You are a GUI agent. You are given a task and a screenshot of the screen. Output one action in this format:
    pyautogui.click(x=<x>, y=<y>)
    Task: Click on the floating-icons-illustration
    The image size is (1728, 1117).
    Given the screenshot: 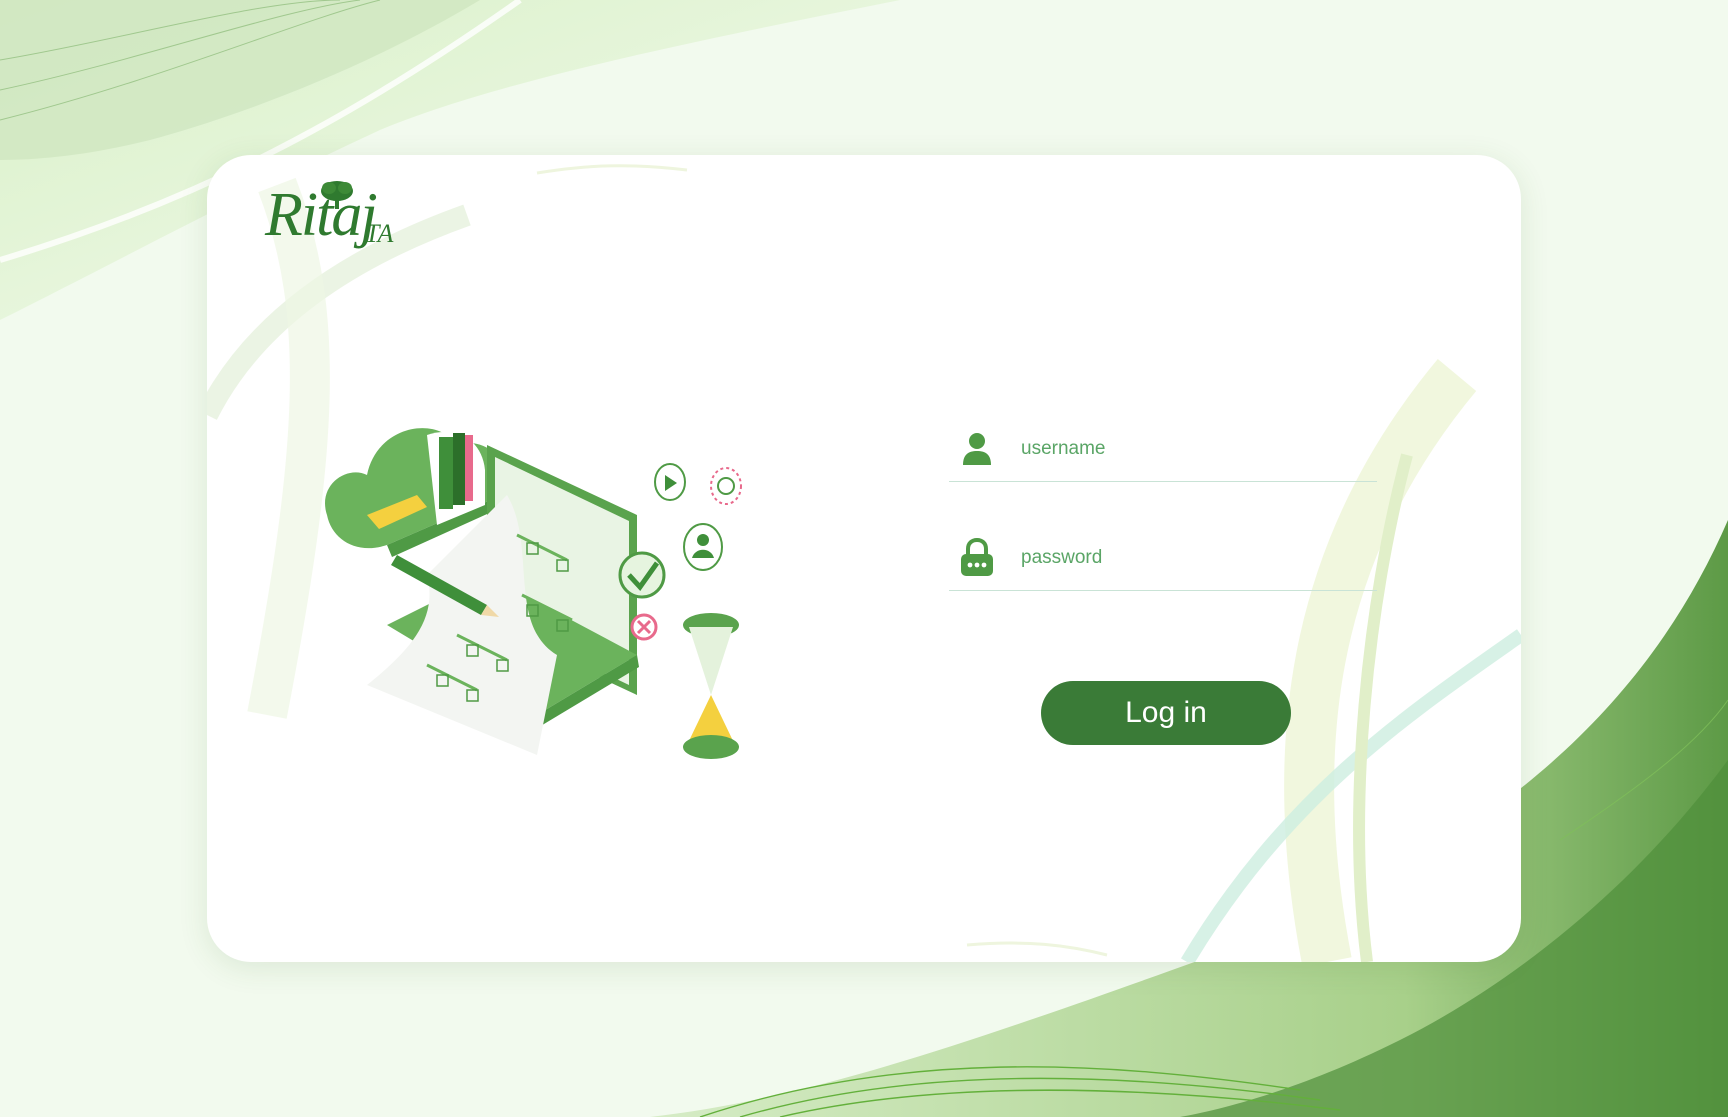 What is the action you would take?
    pyautogui.click(x=698, y=517)
    